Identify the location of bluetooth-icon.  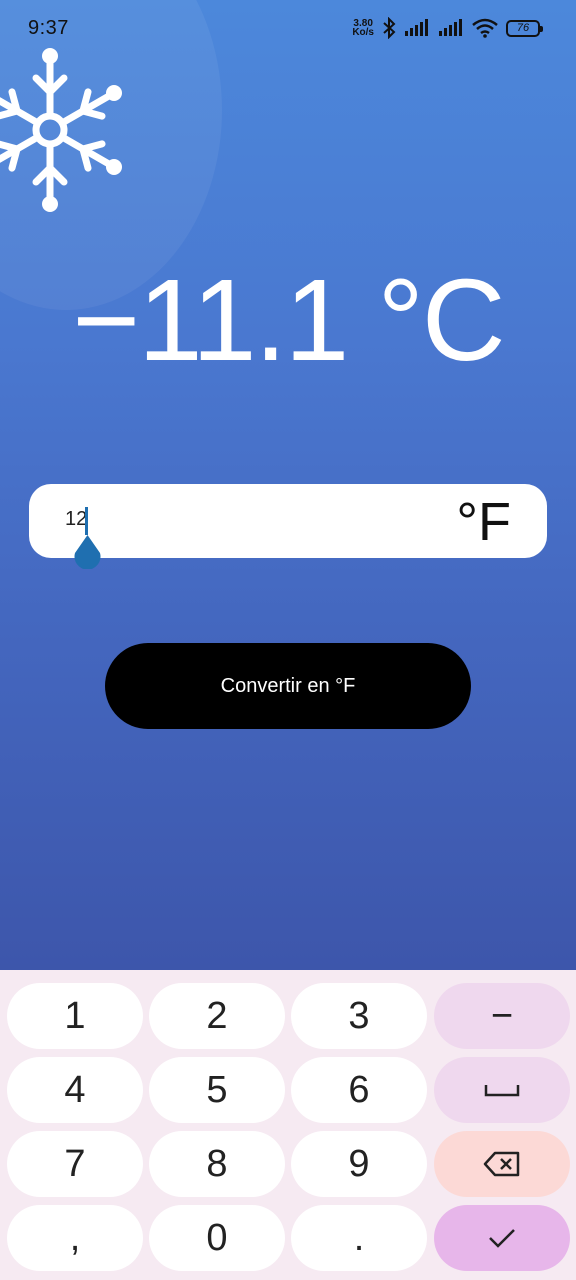
(389, 28).